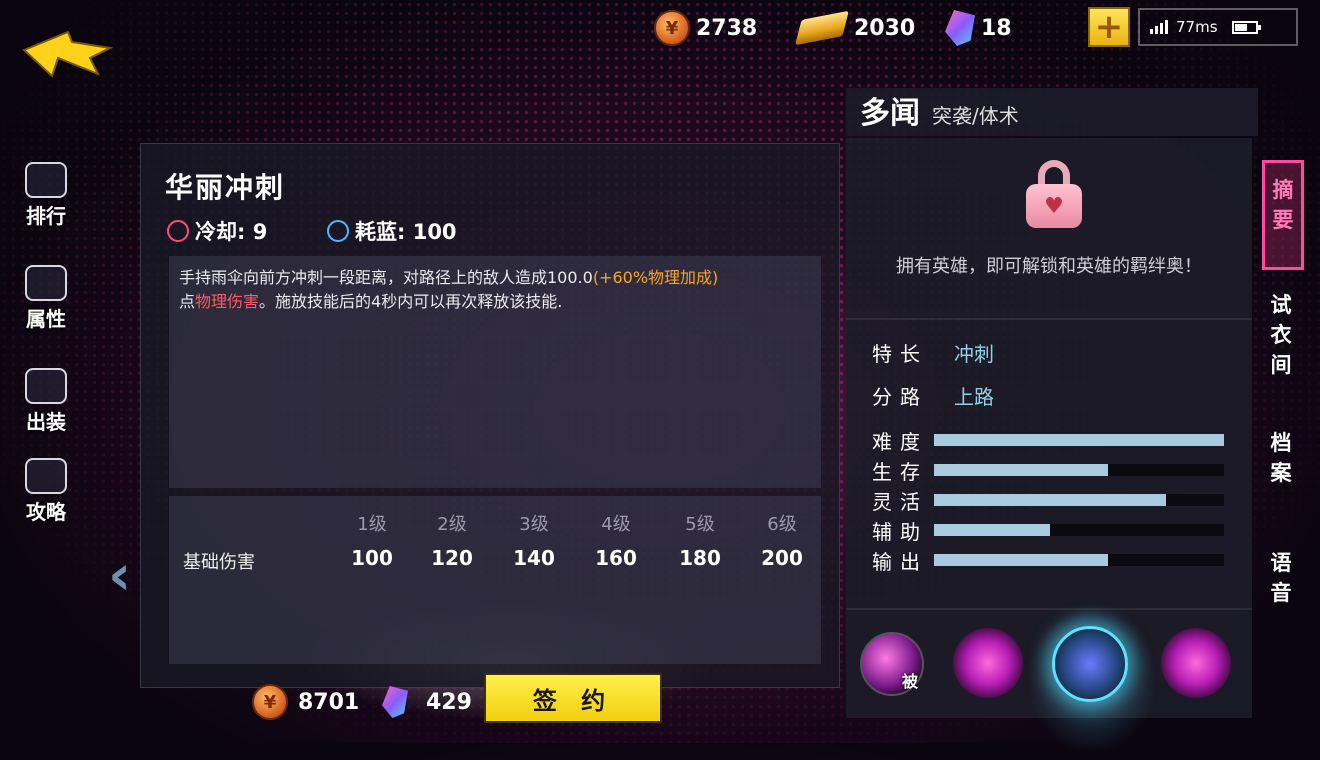 The width and height of the screenshot is (1320, 760). What do you see at coordinates (219, 562) in the screenshot?
I see `damage-row-label: 基础伤害` at bounding box center [219, 562].